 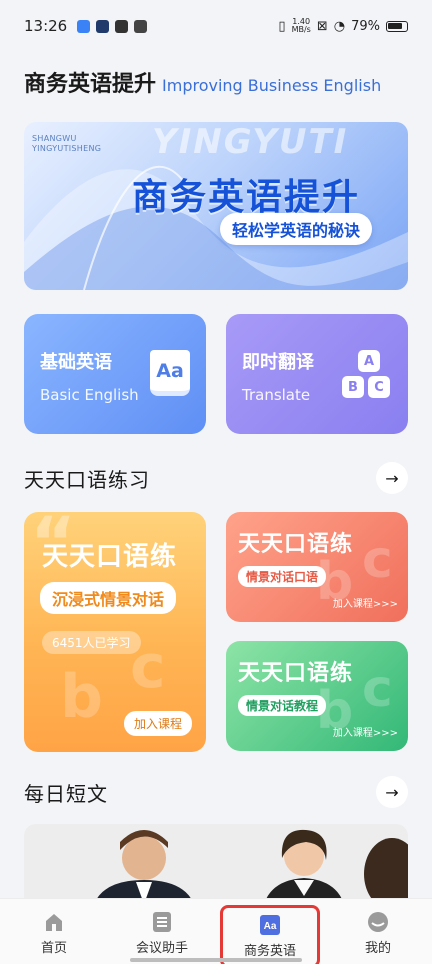 I want to click on nav-item-business-english: Aa 商务英语, so click(x=270, y=934).